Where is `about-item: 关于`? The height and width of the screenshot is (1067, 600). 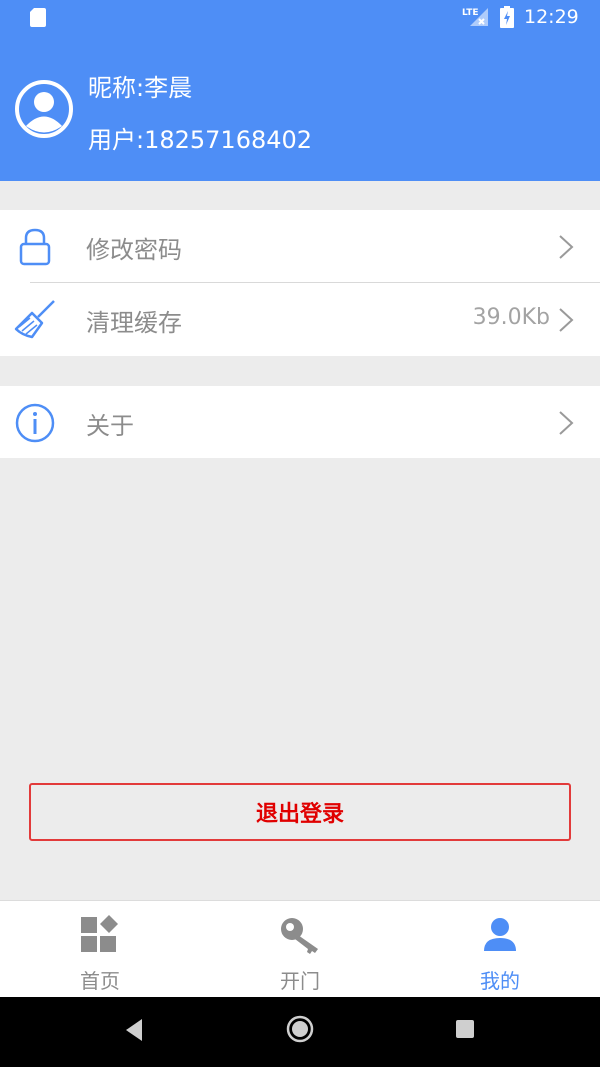 about-item: 关于 is located at coordinates (300, 422).